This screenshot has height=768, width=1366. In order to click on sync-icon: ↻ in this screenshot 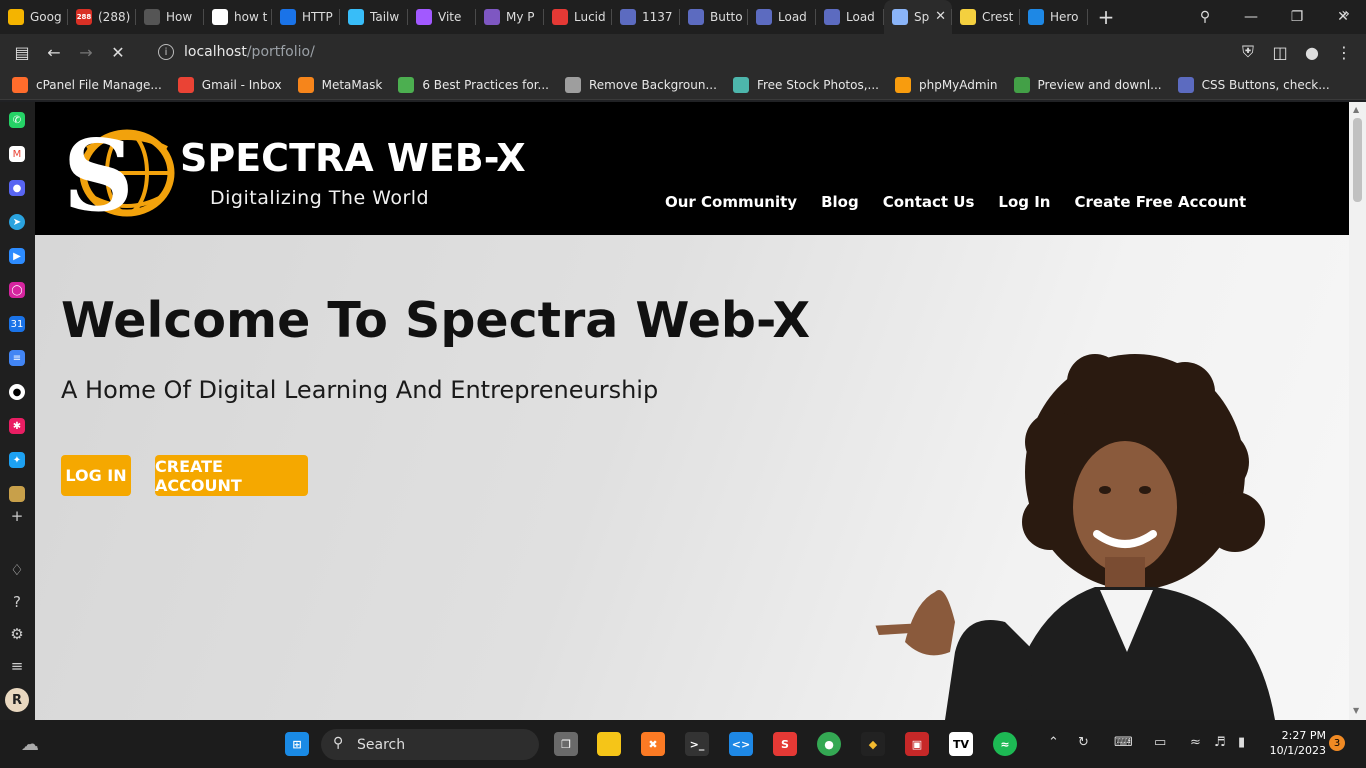, I will do `click(1083, 742)`.